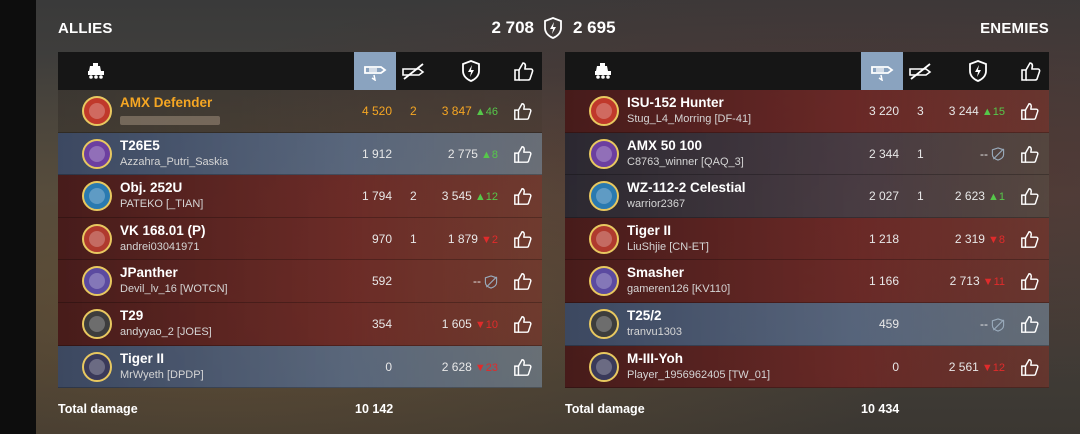 The width and height of the screenshot is (1080, 434). Describe the element at coordinates (381, 281) in the screenshot. I see `damage-value: 592` at that location.